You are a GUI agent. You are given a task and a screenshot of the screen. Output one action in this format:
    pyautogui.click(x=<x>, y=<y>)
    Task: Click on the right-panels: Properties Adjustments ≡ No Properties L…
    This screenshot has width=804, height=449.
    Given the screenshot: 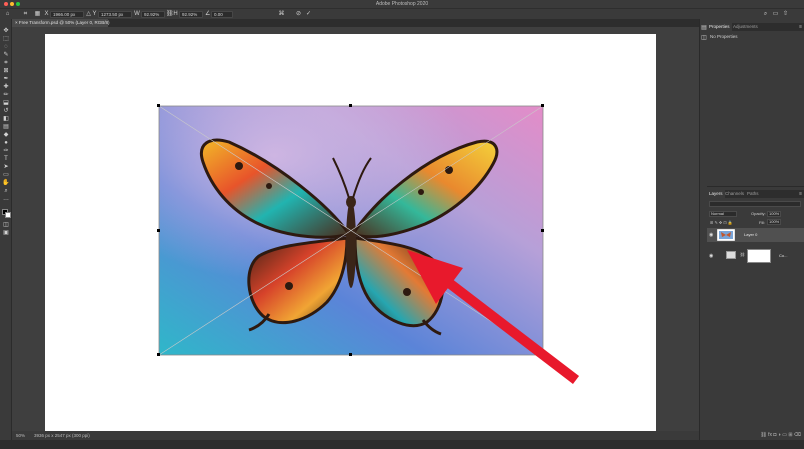 What is the action you would take?
    pyautogui.click(x=755, y=229)
    